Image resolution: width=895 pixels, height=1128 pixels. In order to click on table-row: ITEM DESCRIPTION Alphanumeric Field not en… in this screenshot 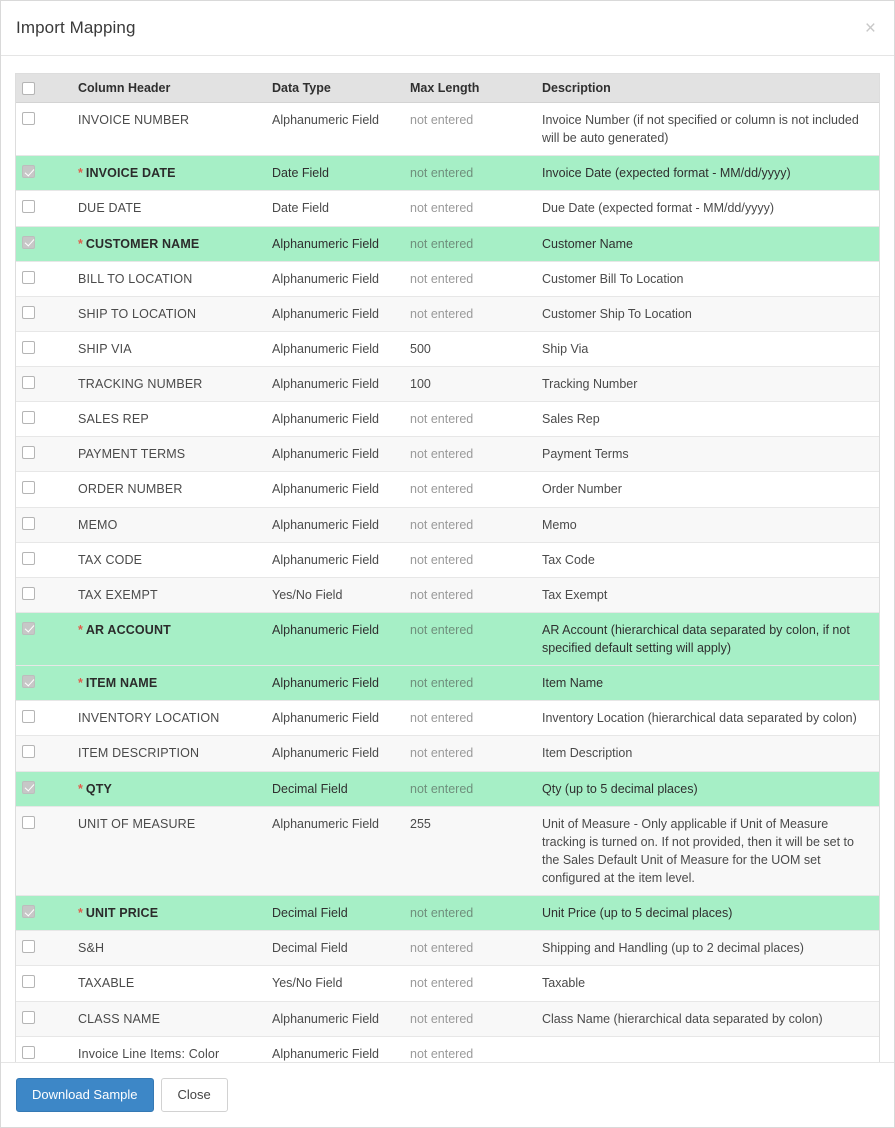, I will do `click(447, 754)`.